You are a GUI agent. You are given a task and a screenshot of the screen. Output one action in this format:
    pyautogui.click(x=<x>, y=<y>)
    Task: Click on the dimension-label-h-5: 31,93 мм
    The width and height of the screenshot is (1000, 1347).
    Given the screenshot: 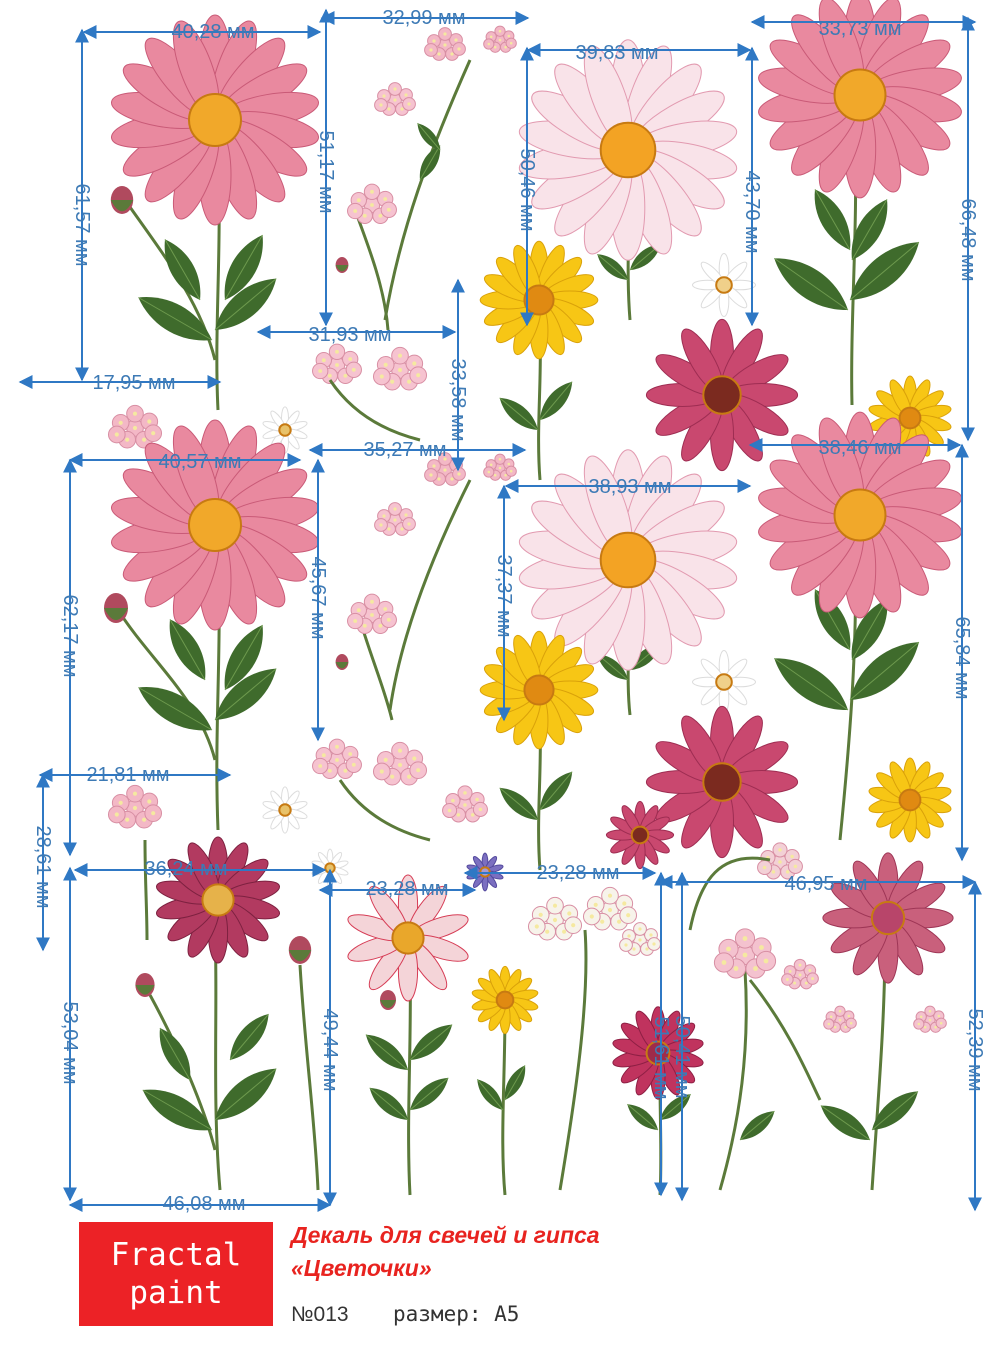 What is the action you would take?
    pyautogui.click(x=350, y=335)
    